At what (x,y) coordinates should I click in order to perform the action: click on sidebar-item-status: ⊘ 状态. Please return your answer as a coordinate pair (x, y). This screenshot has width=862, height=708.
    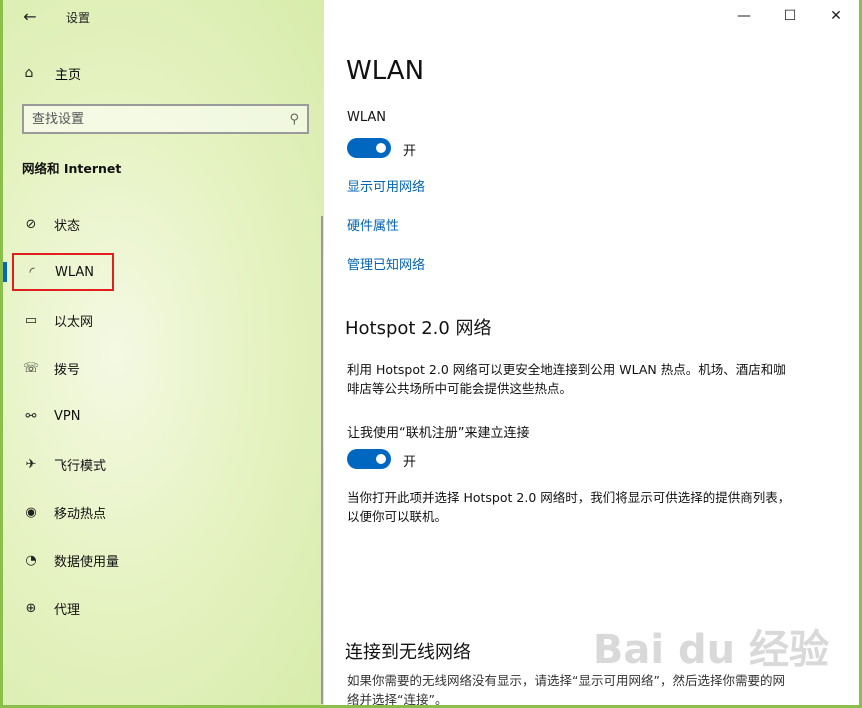
    Looking at the image, I should click on (161, 224).